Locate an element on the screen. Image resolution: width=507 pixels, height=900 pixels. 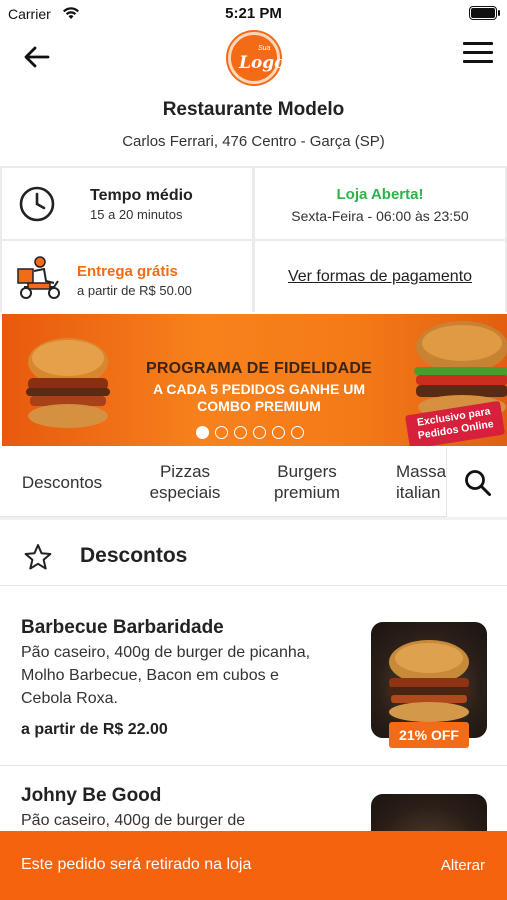
avg-time-card: Tempo médio 15 a 20 minutos is located at coordinates (127, 203).